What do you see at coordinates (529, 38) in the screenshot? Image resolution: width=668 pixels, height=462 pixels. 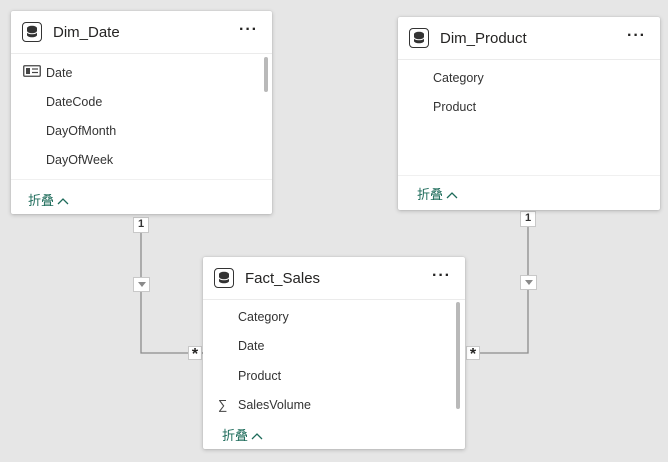 I see `table-header: Dim_Product ···` at bounding box center [529, 38].